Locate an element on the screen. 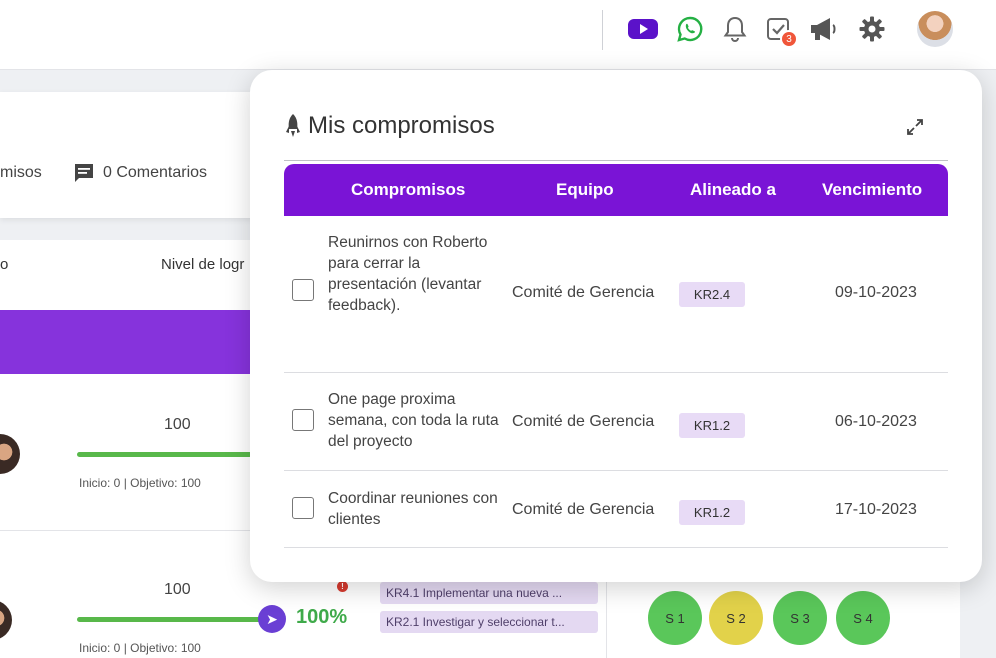 The image size is (996, 658). comments-tab: 0 Comentarios is located at coordinates (140, 173).